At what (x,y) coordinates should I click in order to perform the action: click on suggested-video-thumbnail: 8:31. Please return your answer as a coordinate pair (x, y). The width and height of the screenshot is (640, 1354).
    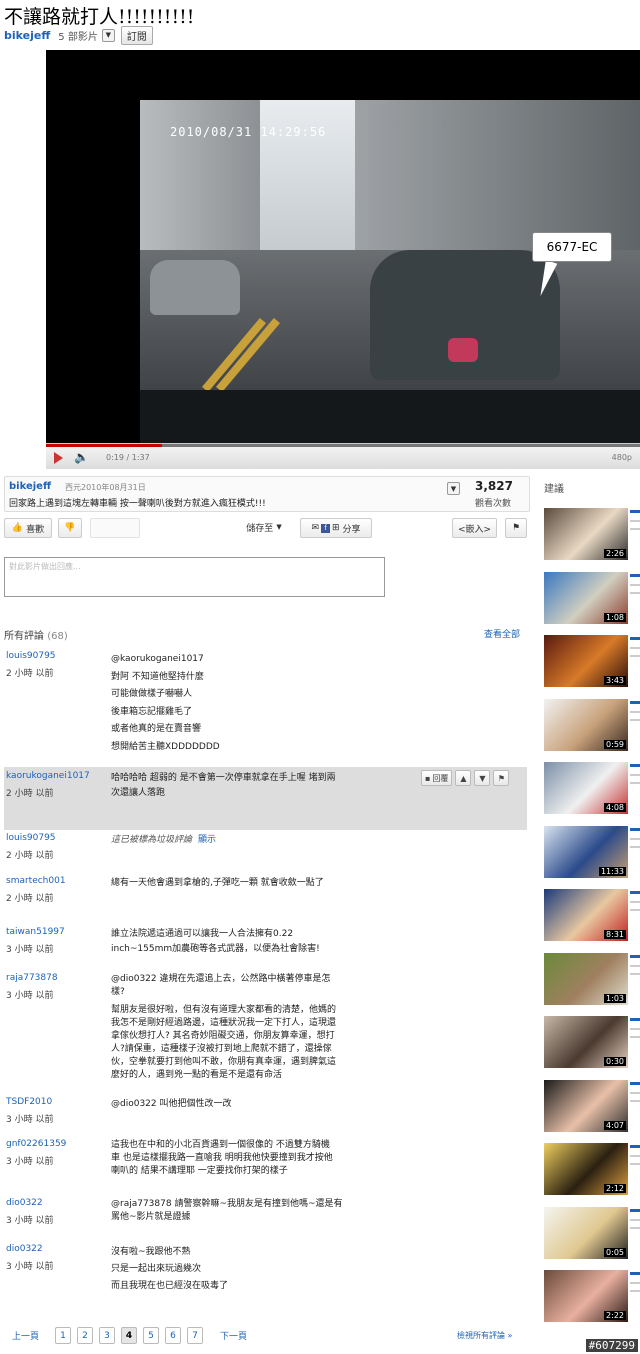
    Looking at the image, I should click on (586, 915).